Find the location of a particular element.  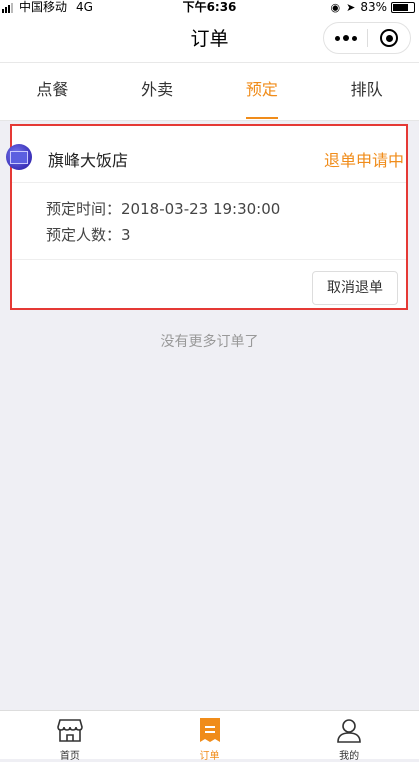

tabbar-item-profile: 我的 is located at coordinates (349, 736).